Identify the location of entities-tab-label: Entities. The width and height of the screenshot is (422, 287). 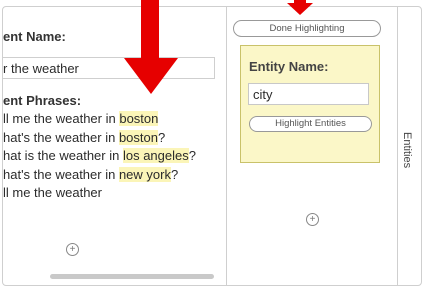
(407, 150).